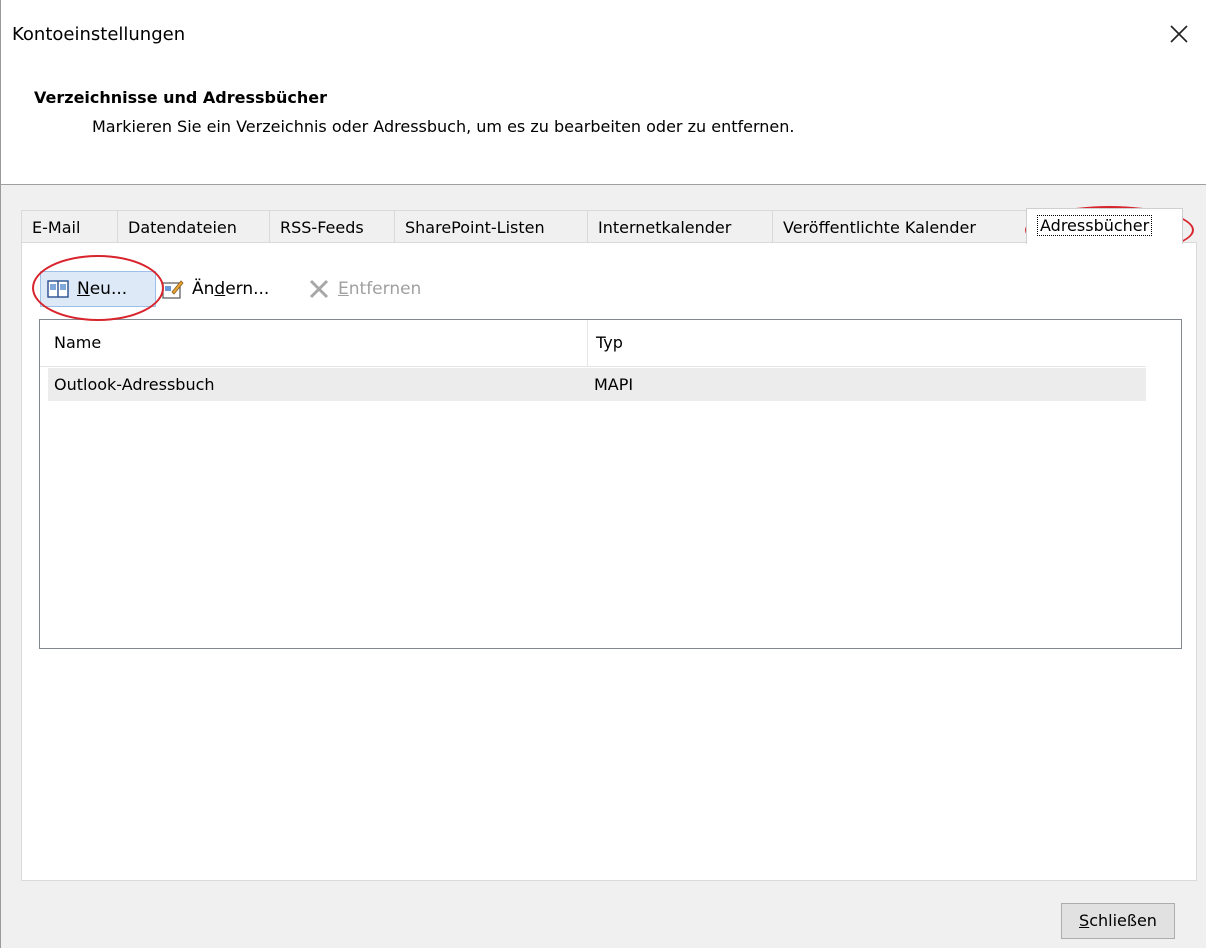 Image resolution: width=1206 pixels, height=948 pixels. I want to click on close-icon, so click(1179, 33).